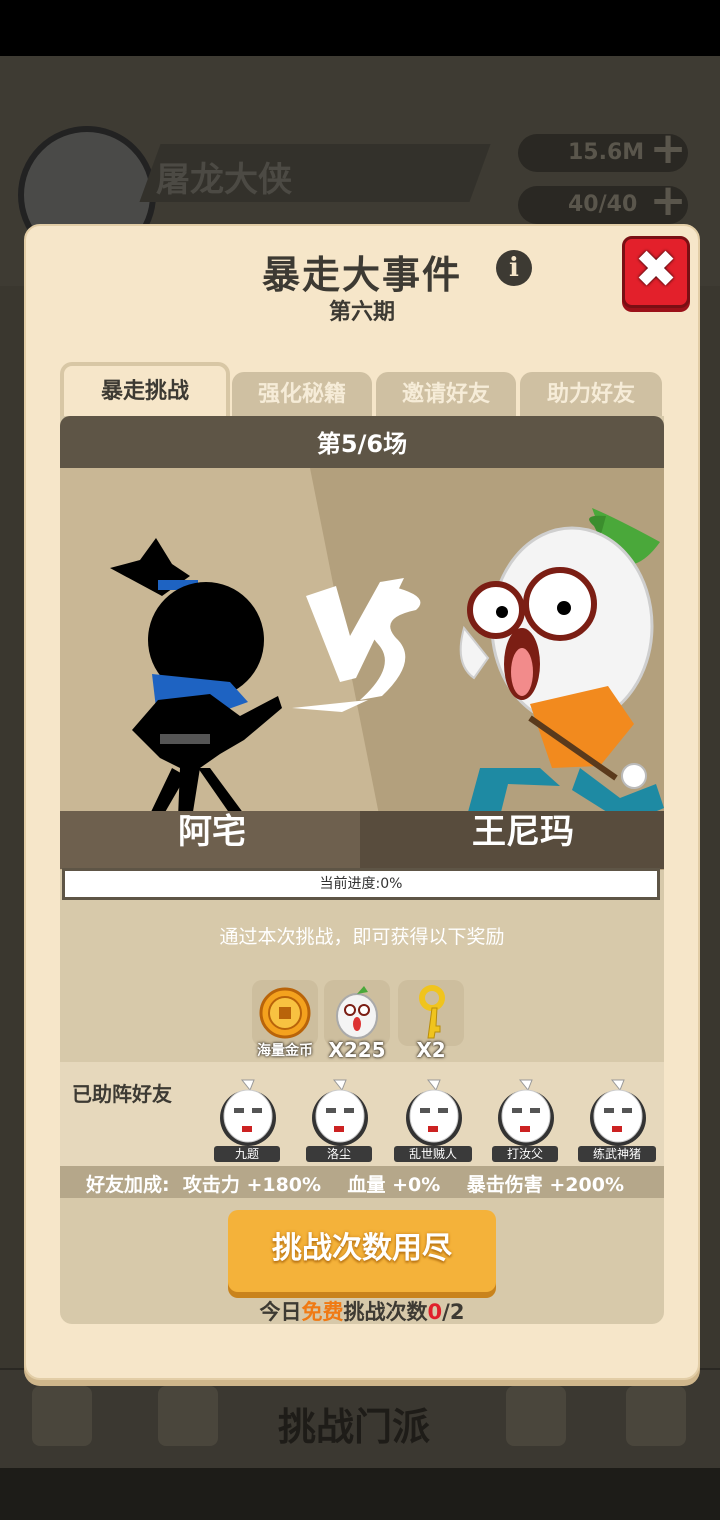 The image size is (720, 1520). I want to click on wangnima-head-icon, so click(357, 1012).